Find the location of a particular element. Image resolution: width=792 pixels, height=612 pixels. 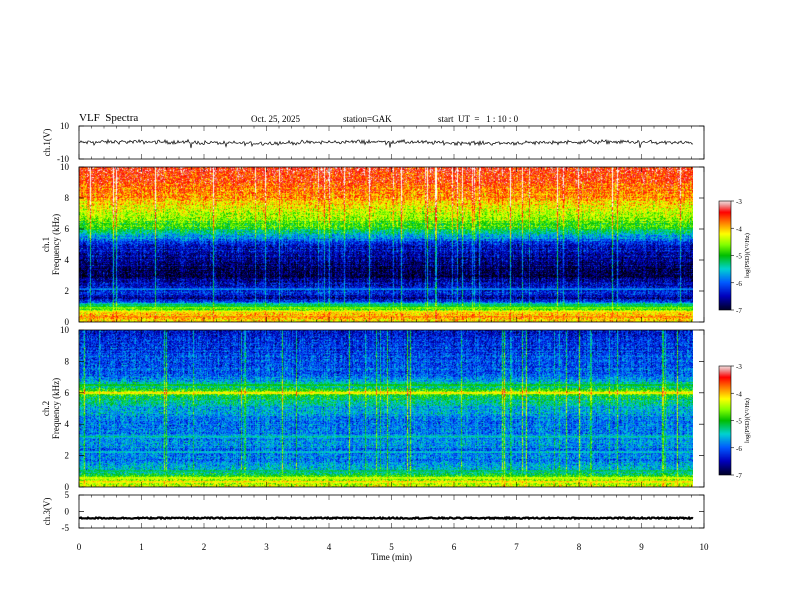

ch3-waveform-ytick-label: -5 is located at coordinates (66, 528).